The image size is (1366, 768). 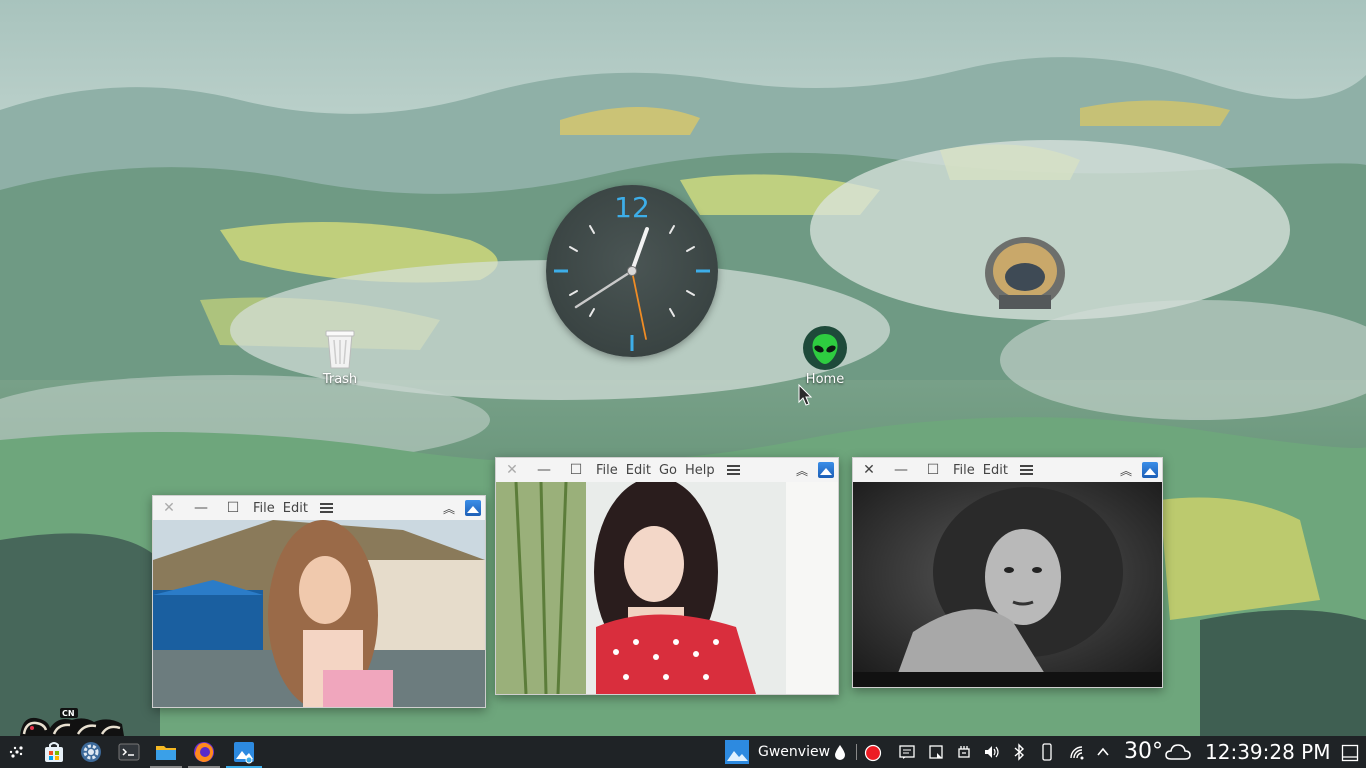 I want to click on settings-icon, so click(x=91, y=752).